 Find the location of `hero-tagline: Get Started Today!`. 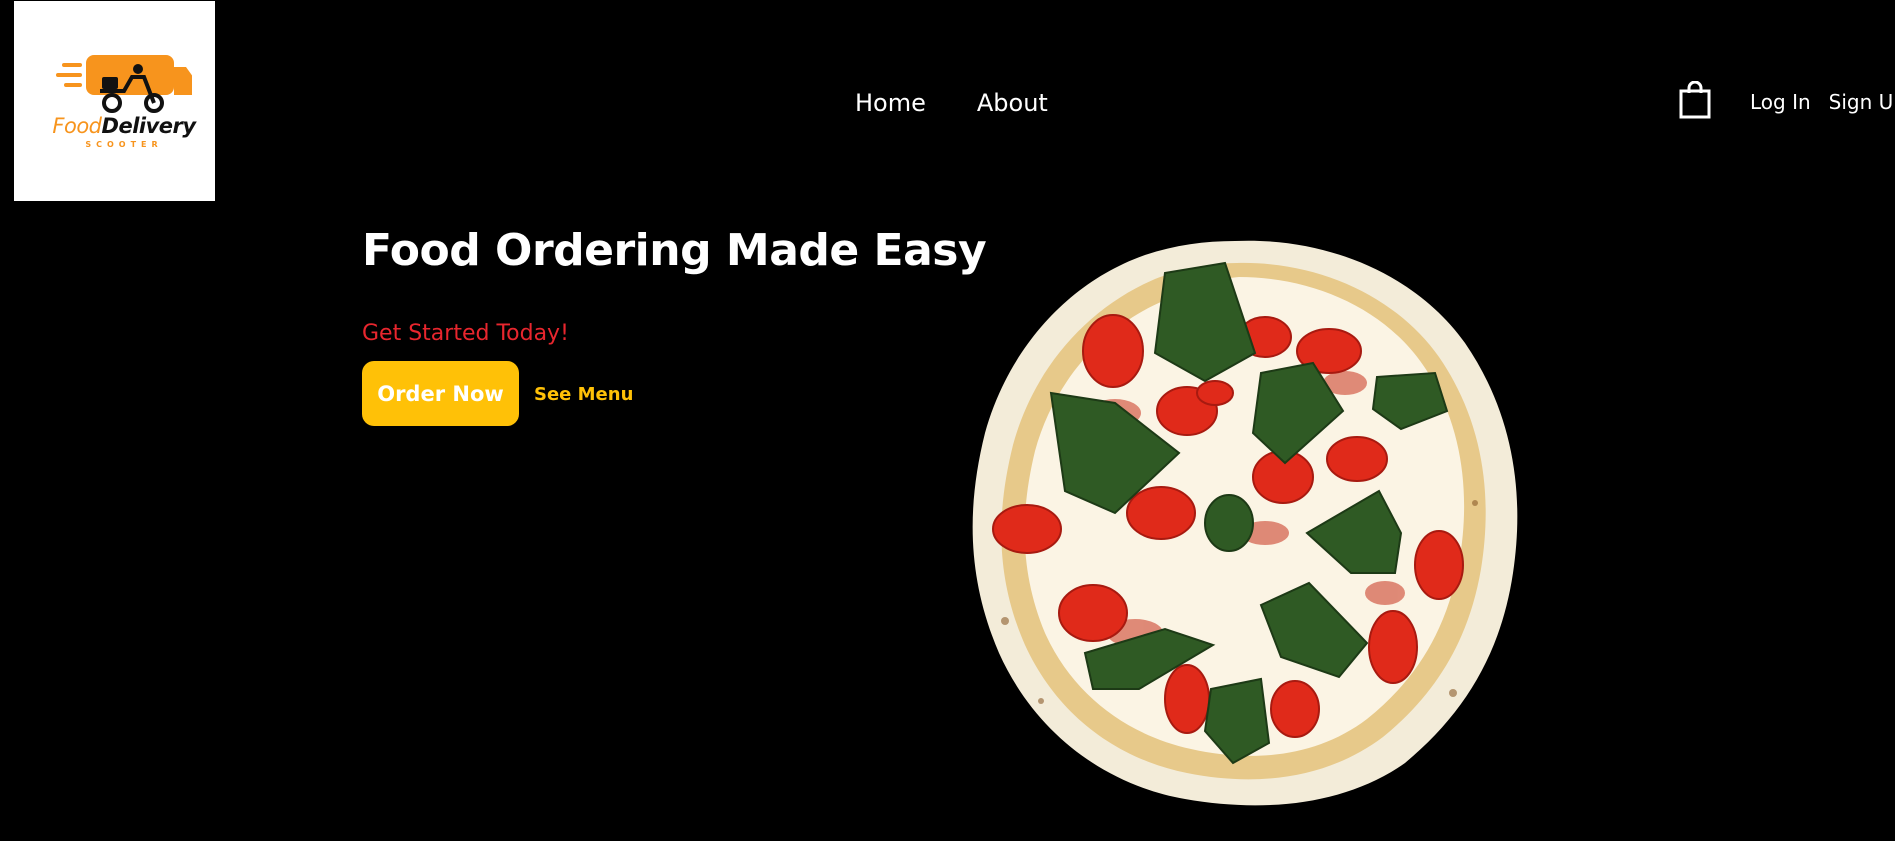

hero-tagline: Get Started Today! is located at coordinates (465, 333).